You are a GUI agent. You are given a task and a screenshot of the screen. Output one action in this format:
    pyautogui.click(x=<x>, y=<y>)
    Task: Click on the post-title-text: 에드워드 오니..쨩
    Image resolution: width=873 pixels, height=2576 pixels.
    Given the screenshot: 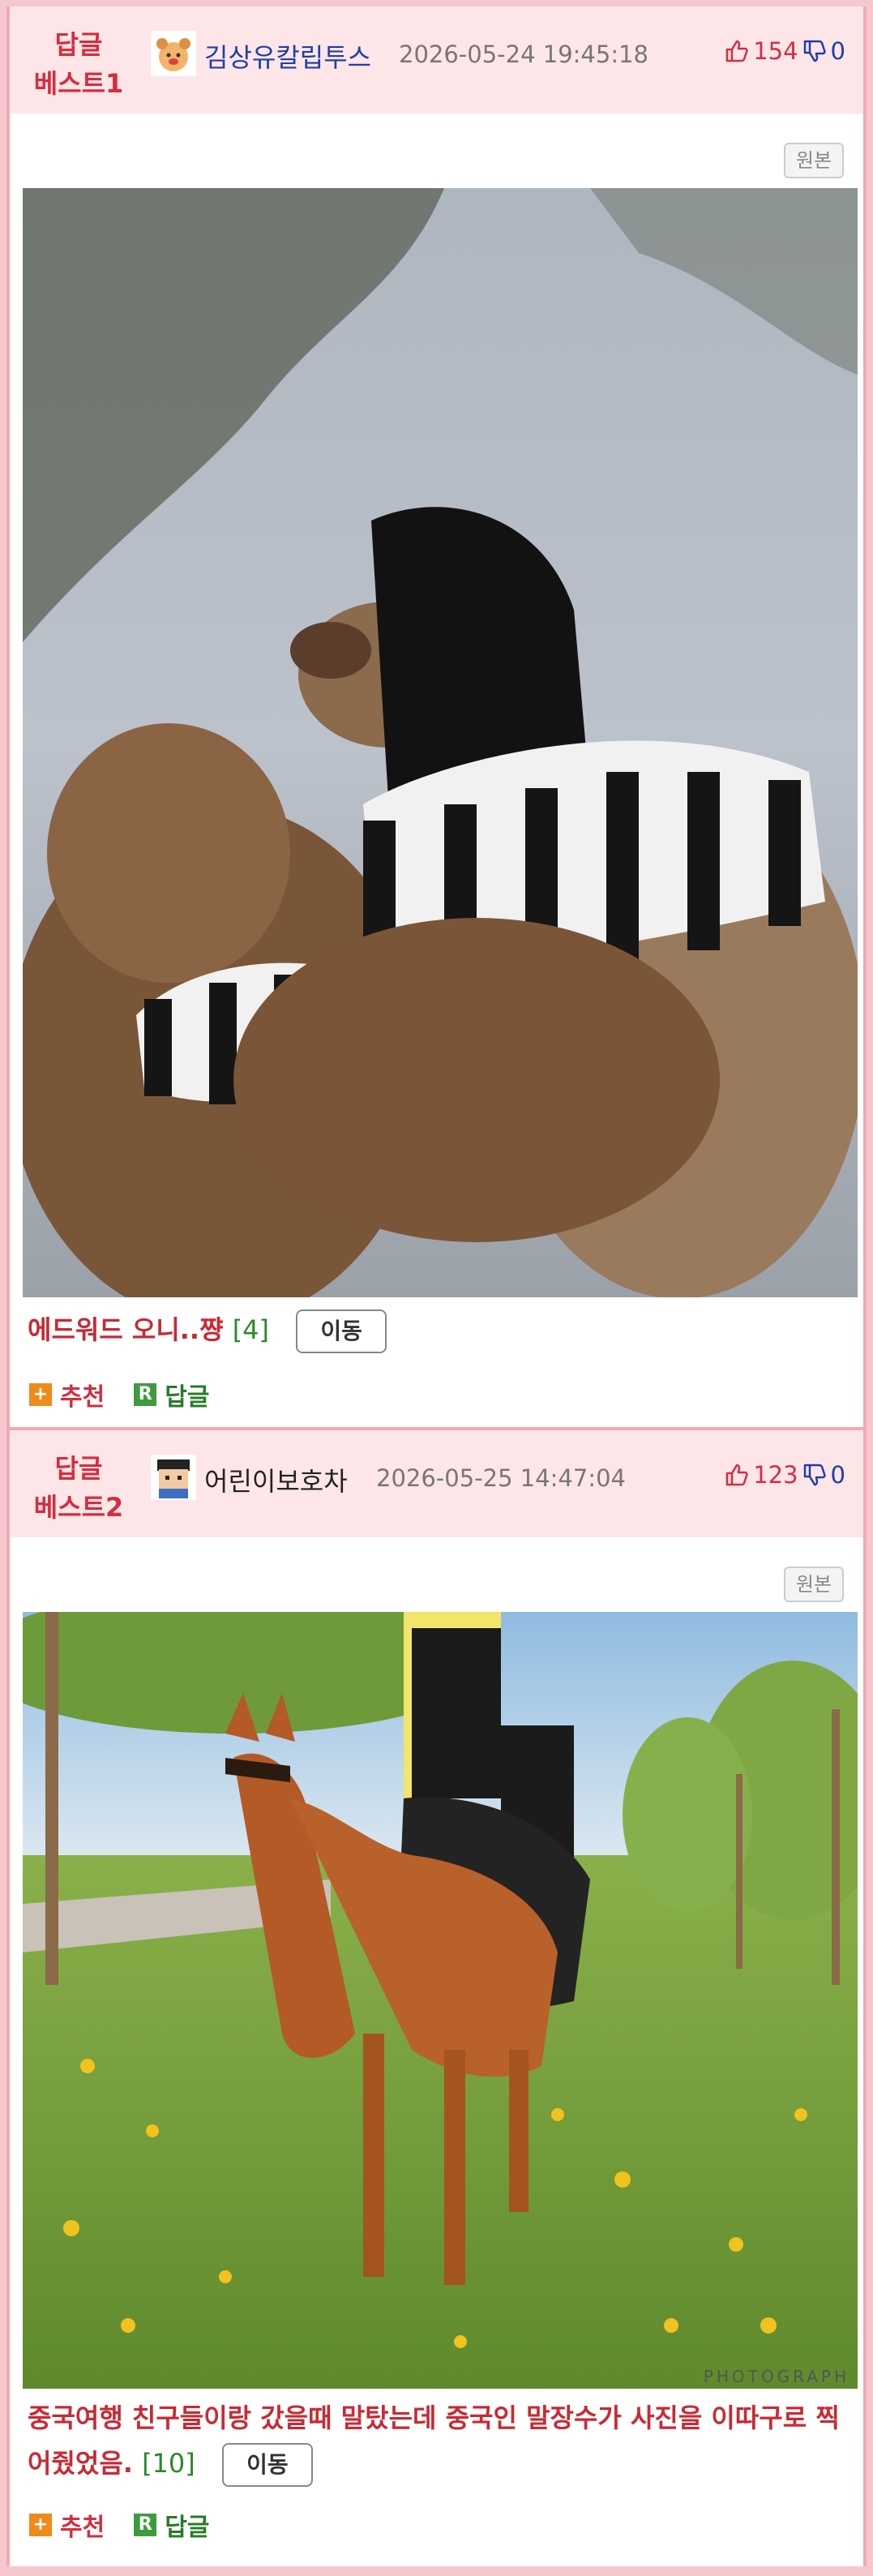 What is the action you would take?
    pyautogui.click(x=126, y=1329)
    